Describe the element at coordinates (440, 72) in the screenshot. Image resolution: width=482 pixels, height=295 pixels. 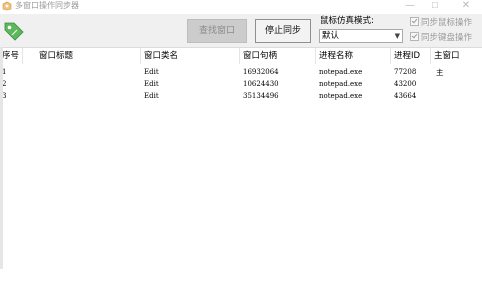
I see `row-main-window: 主` at that location.